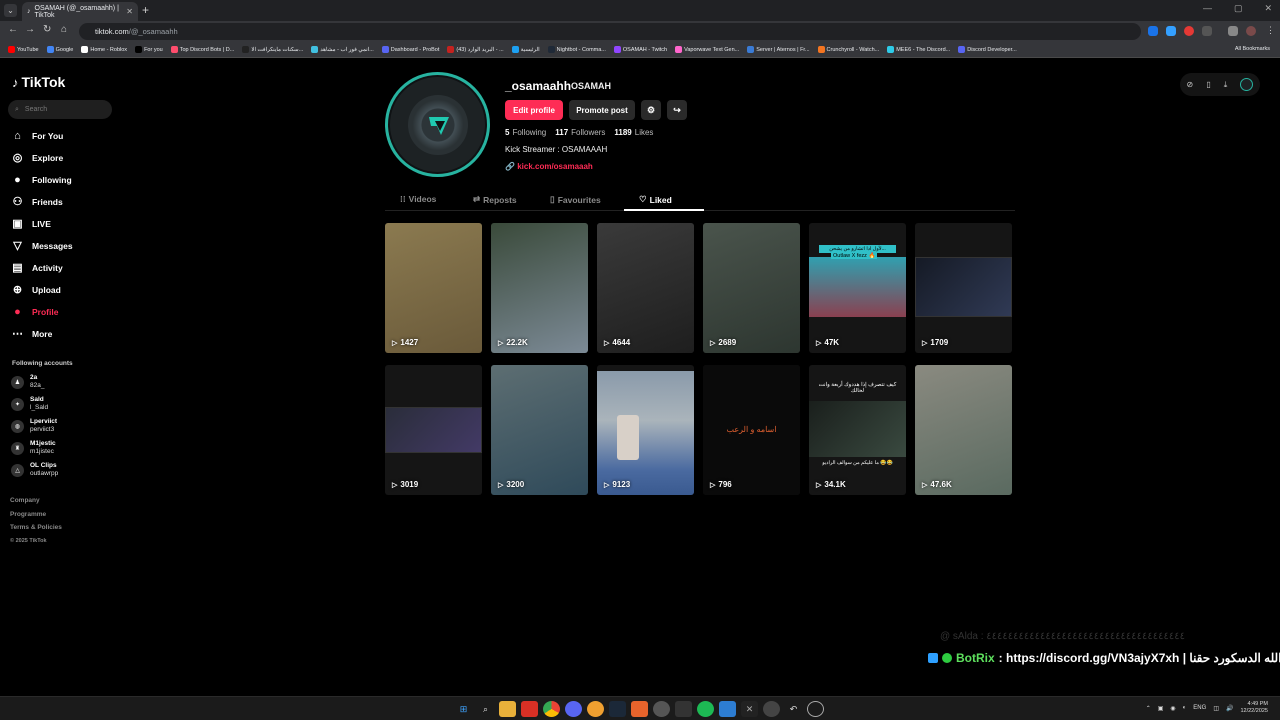 The height and width of the screenshot is (720, 1280). What do you see at coordinates (1270, 30) in the screenshot?
I see `menu-icon: ⋮` at bounding box center [1270, 30].